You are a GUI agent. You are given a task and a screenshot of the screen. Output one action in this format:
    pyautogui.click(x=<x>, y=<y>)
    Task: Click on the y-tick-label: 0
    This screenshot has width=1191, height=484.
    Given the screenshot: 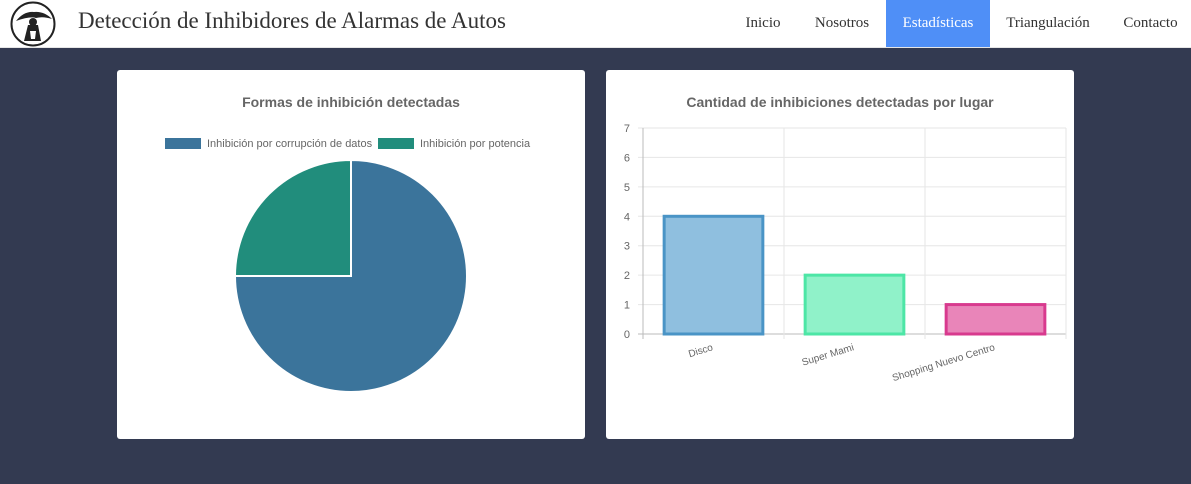 What is the action you would take?
    pyautogui.click(x=627, y=335)
    